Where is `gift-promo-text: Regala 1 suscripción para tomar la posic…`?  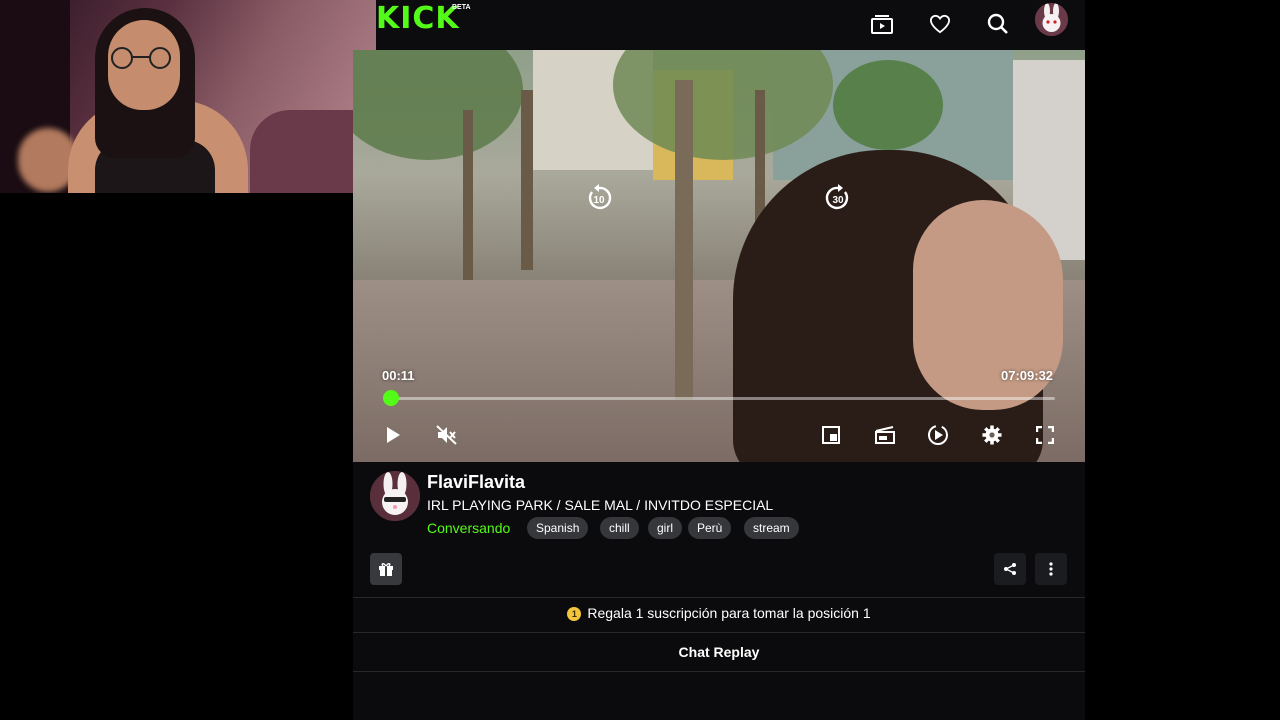
gift-promo-text: Regala 1 suscripción para tomar la posic… is located at coordinates (729, 613).